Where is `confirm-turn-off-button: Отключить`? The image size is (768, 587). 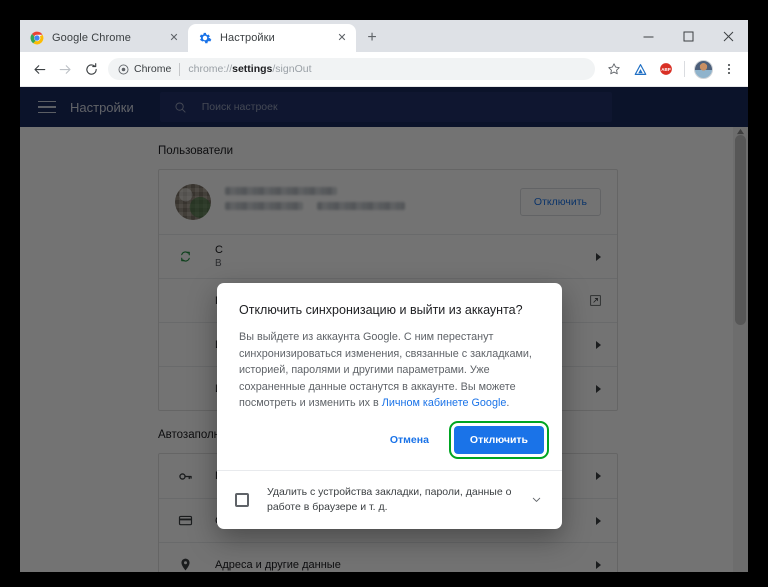 confirm-turn-off-button: Отключить is located at coordinates (498, 439).